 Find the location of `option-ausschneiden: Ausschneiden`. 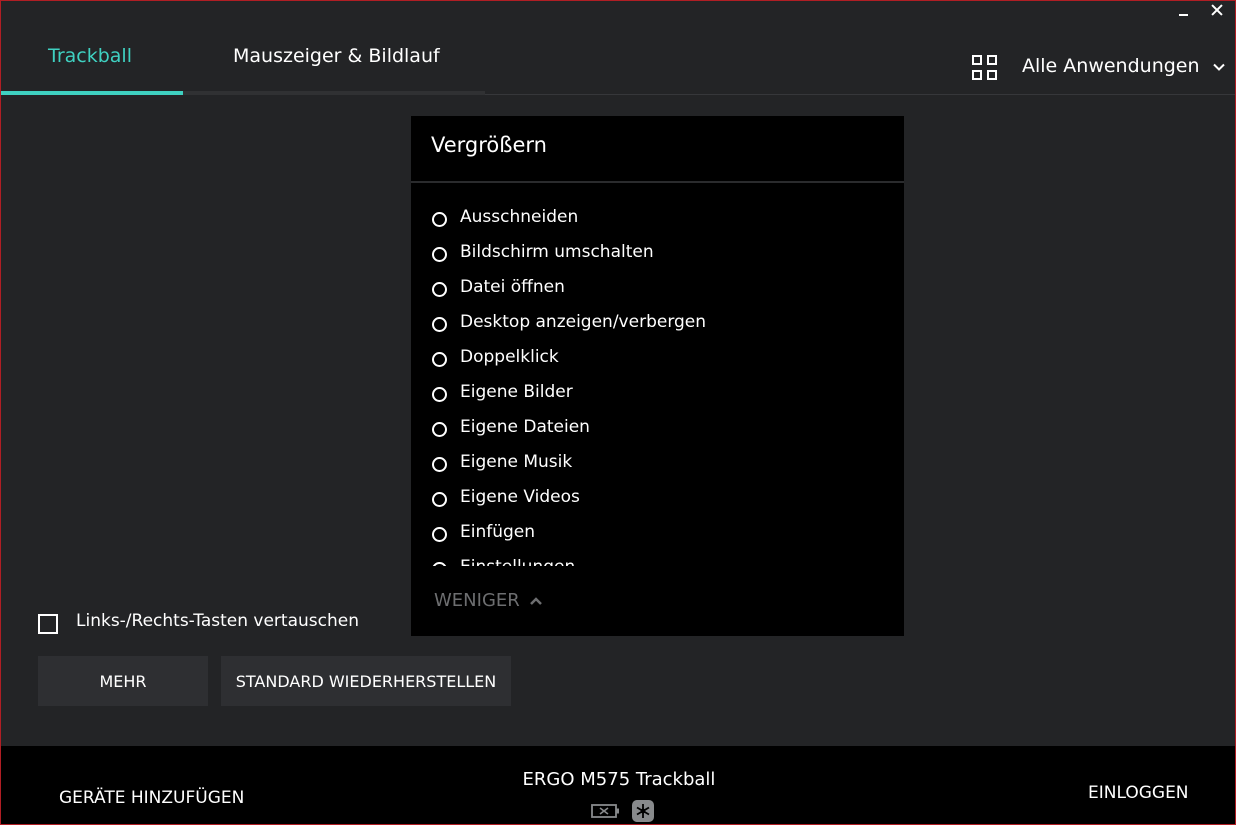

option-ausschneiden: Ausschneiden is located at coordinates (656, 218).